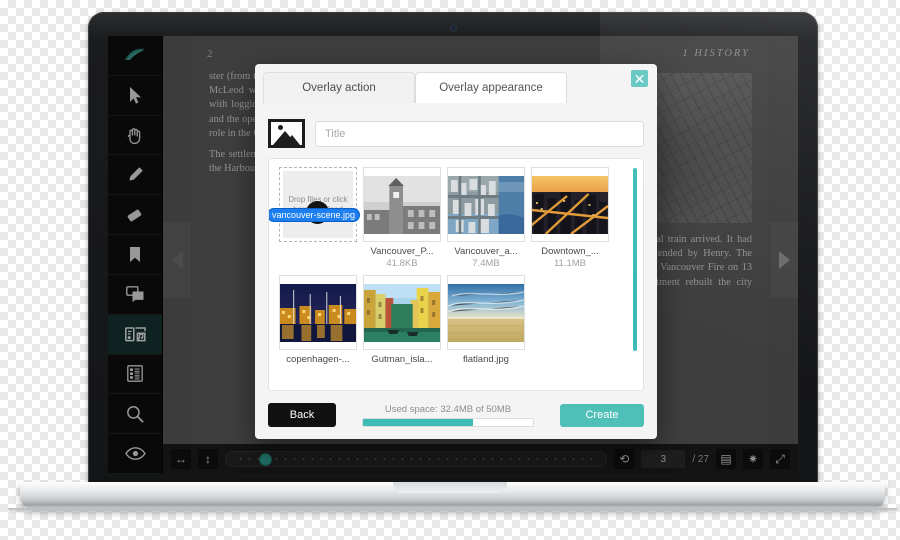  I want to click on upload-dropzone: Drop files or click here to upload +, so click(318, 204).